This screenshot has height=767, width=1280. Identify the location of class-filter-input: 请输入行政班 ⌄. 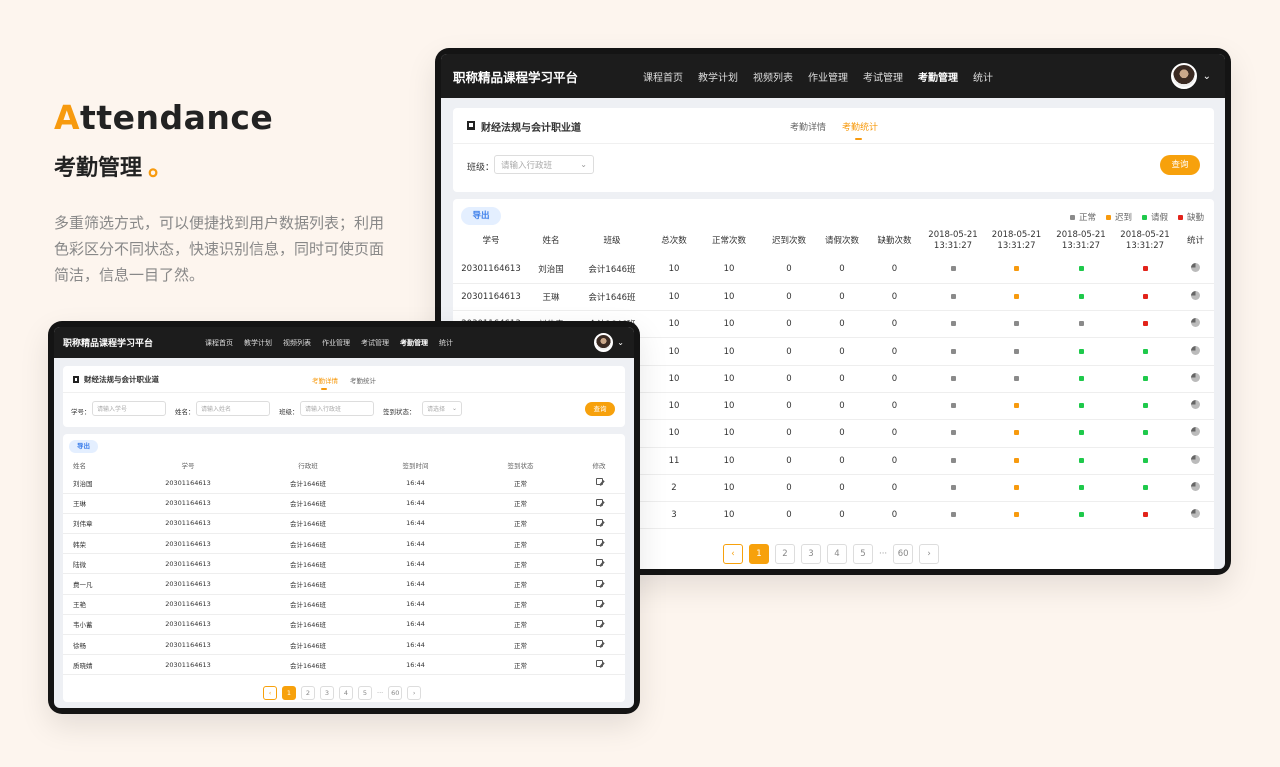
(544, 164).